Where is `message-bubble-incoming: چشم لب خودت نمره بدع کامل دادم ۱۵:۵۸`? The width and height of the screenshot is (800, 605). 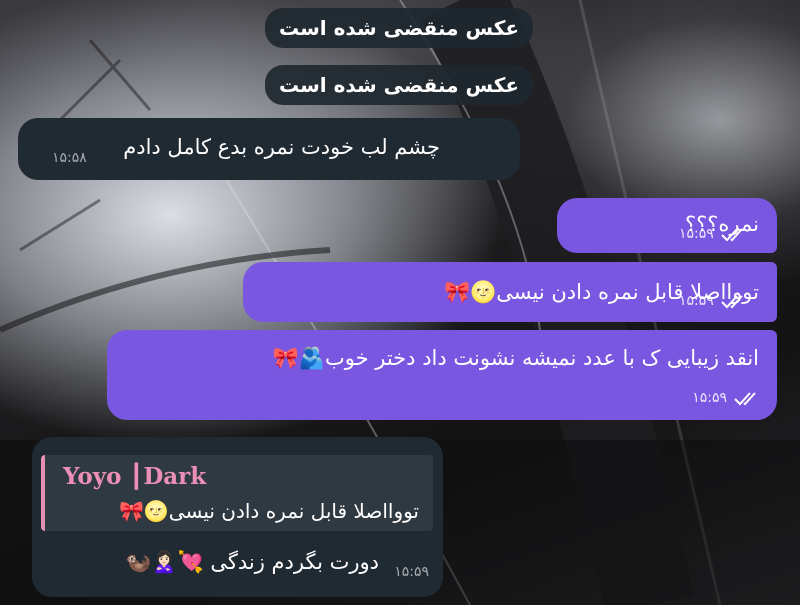
message-bubble-incoming: چشم لب خودت نمره بدع کامل دادم ۱۵:۵۸ is located at coordinates (269, 149).